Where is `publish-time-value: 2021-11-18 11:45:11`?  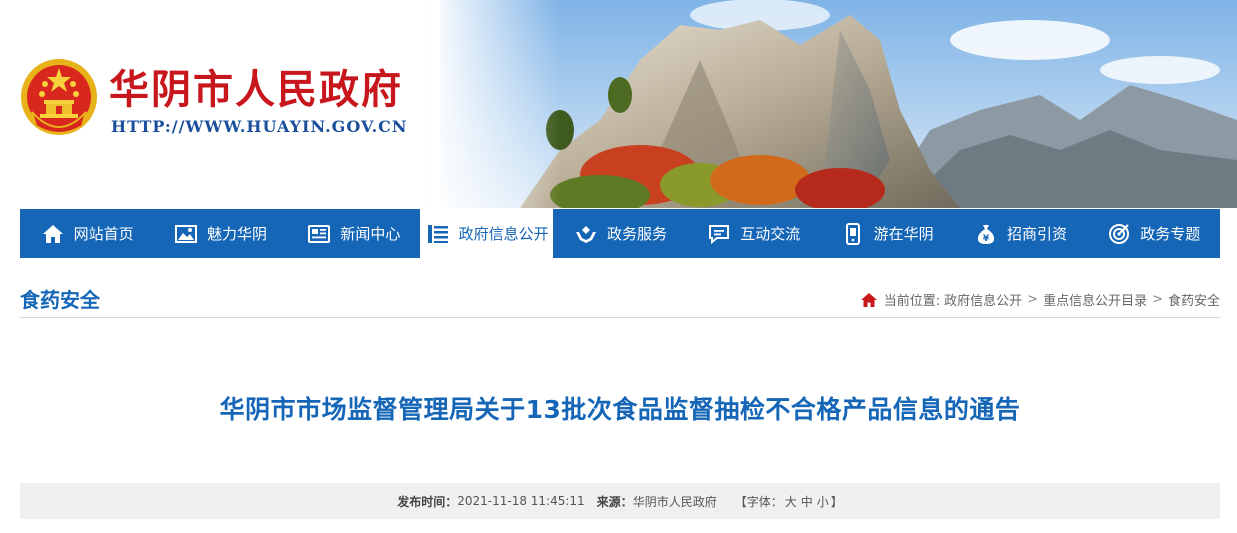 publish-time-value: 2021-11-18 11:45:11 is located at coordinates (521, 501).